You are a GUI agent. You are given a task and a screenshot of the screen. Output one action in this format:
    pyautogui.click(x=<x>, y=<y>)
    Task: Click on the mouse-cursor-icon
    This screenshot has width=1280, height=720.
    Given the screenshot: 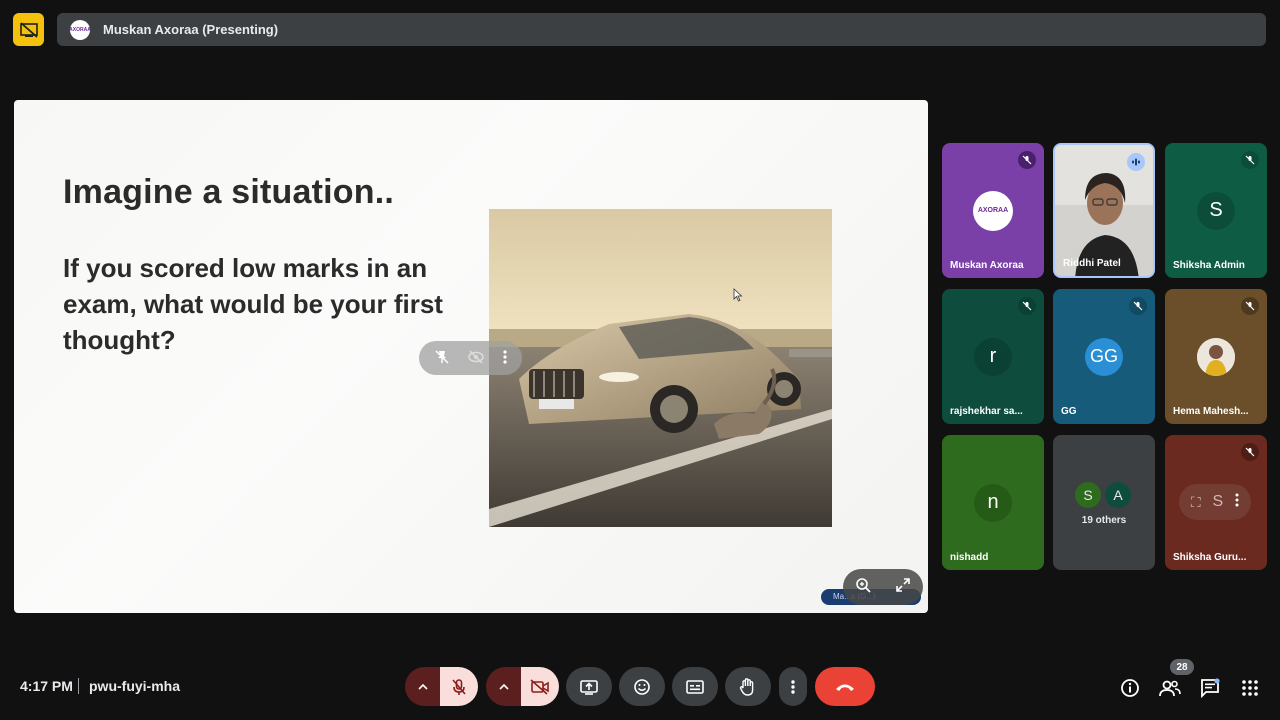 What is the action you would take?
    pyautogui.click(x=738, y=297)
    